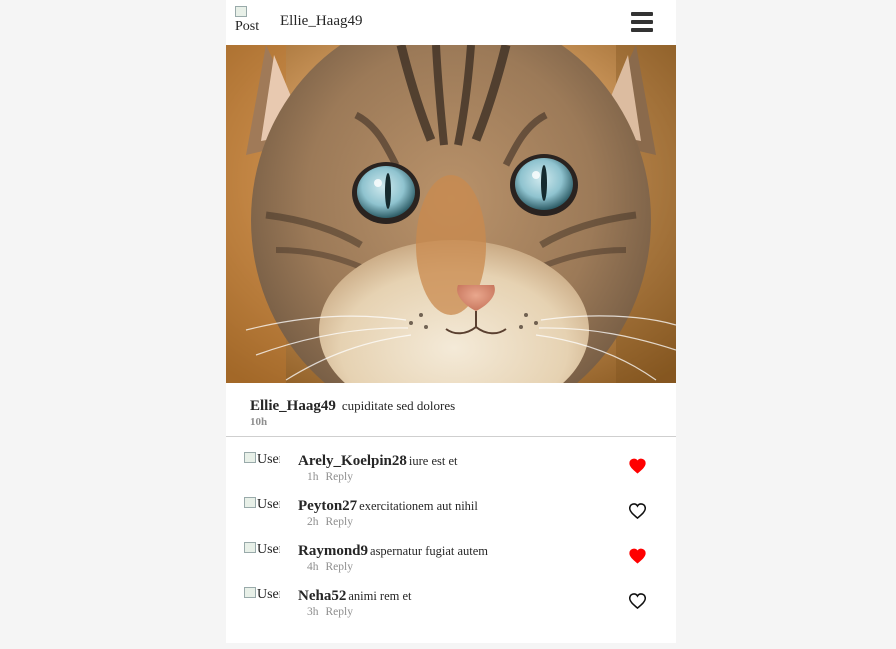 This screenshot has height=649, width=896. I want to click on post-avatar-alt-text: Post, so click(247, 26).